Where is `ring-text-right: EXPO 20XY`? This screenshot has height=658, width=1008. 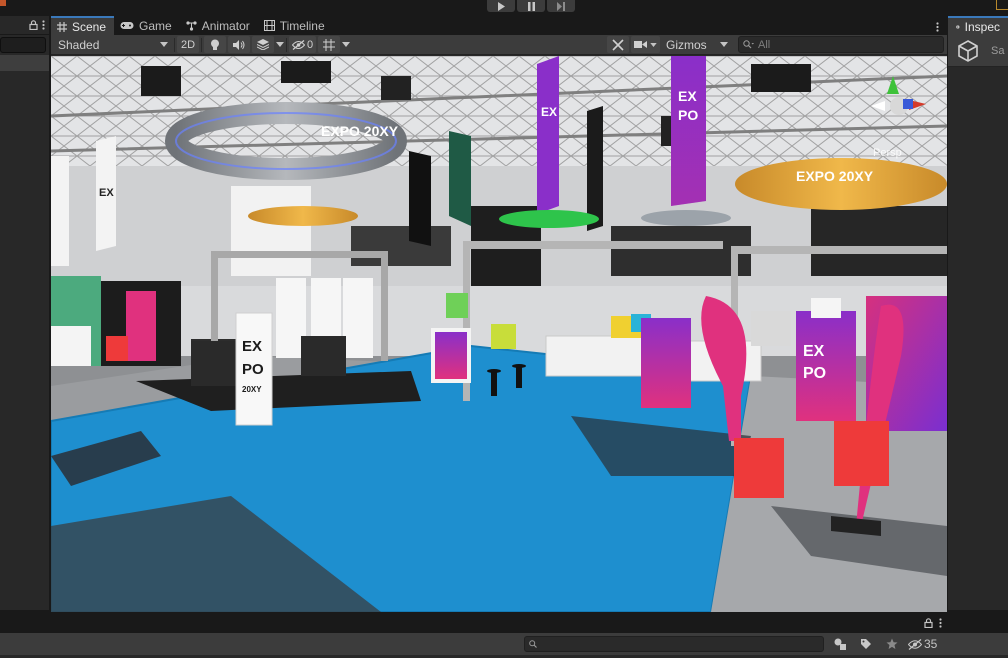
ring-text-right: EXPO 20XY is located at coordinates (835, 176).